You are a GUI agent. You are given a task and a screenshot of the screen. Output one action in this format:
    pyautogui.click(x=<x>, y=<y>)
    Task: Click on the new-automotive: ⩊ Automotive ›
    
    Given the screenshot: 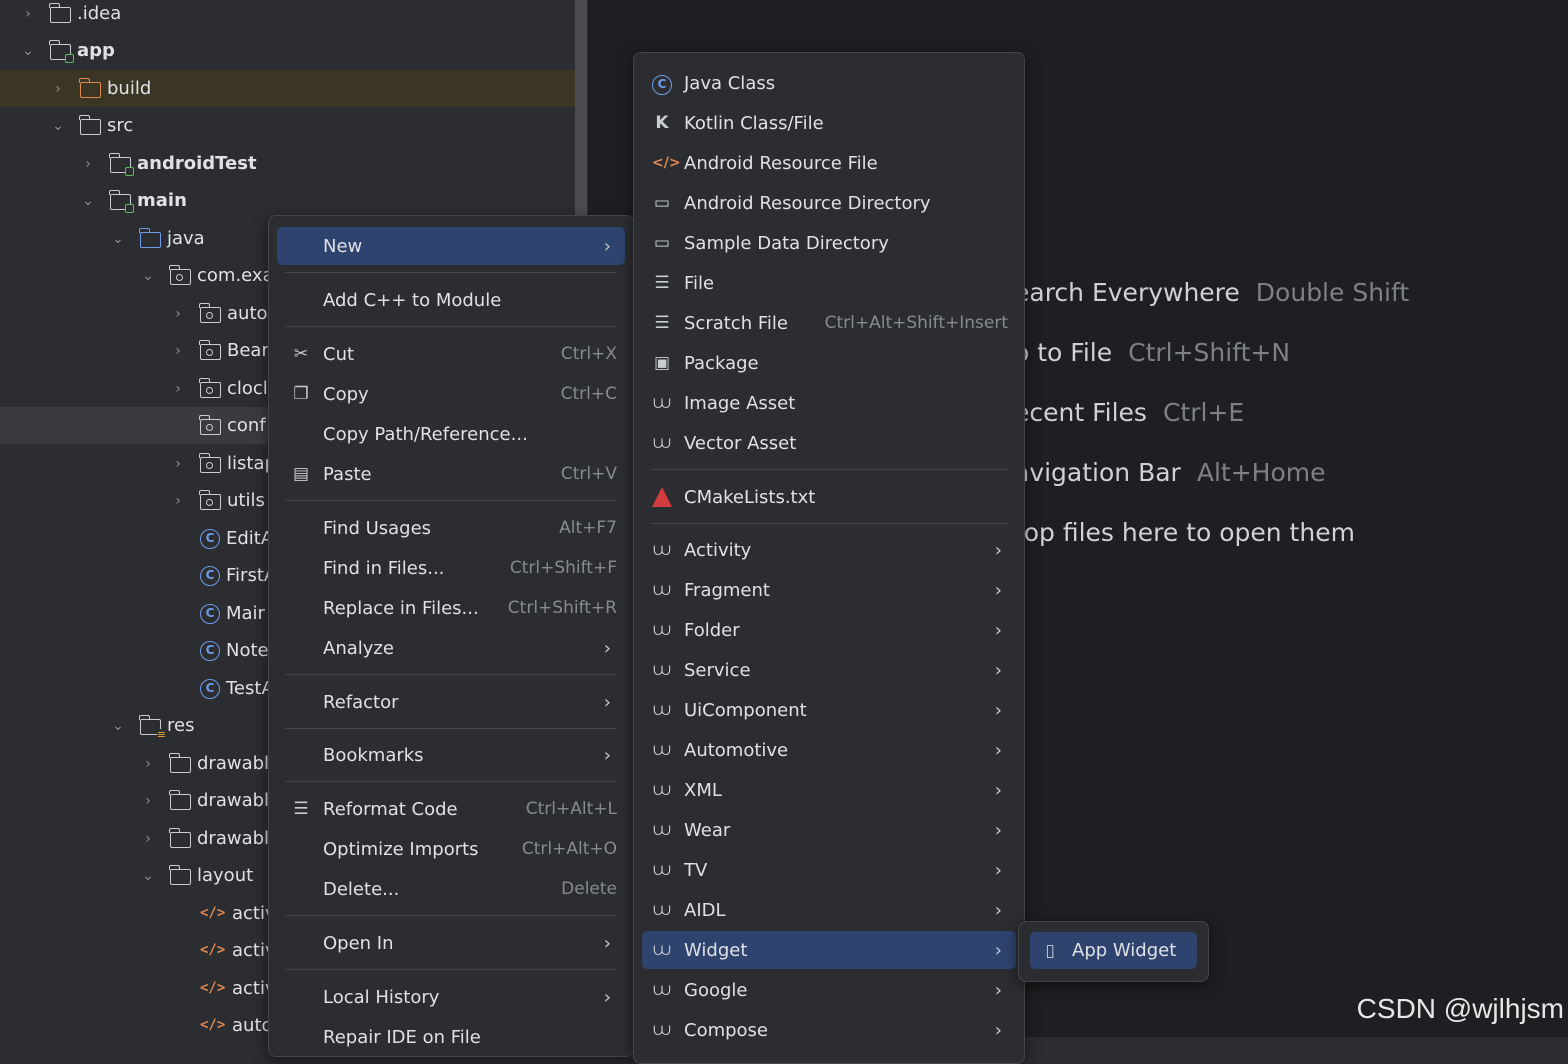 What is the action you would take?
    pyautogui.click(x=829, y=750)
    